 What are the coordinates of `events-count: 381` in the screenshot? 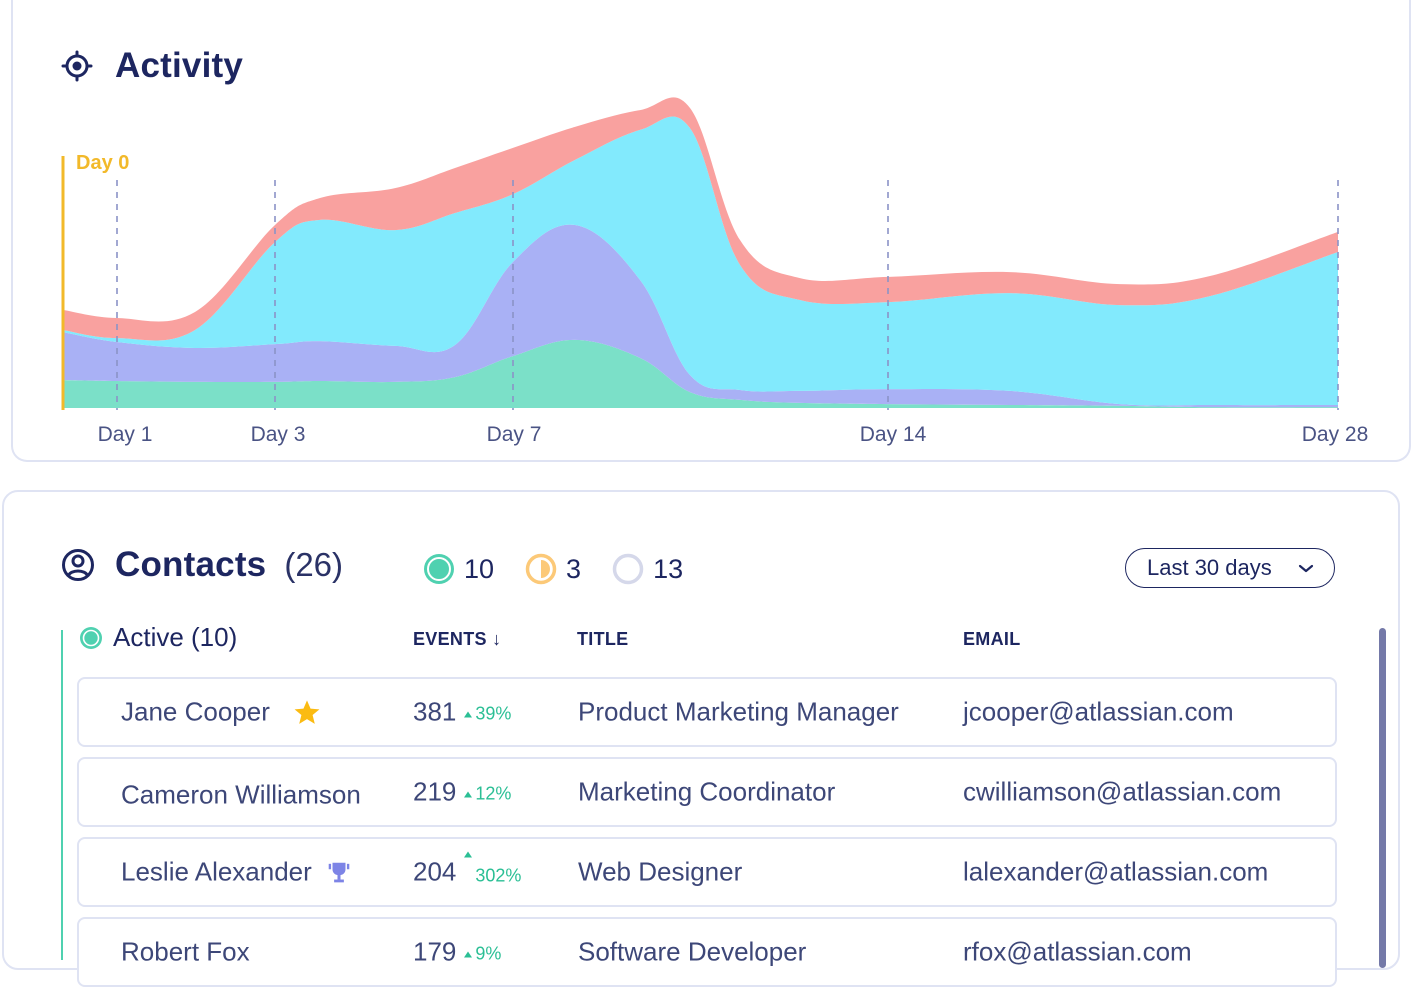 It's located at (435, 711).